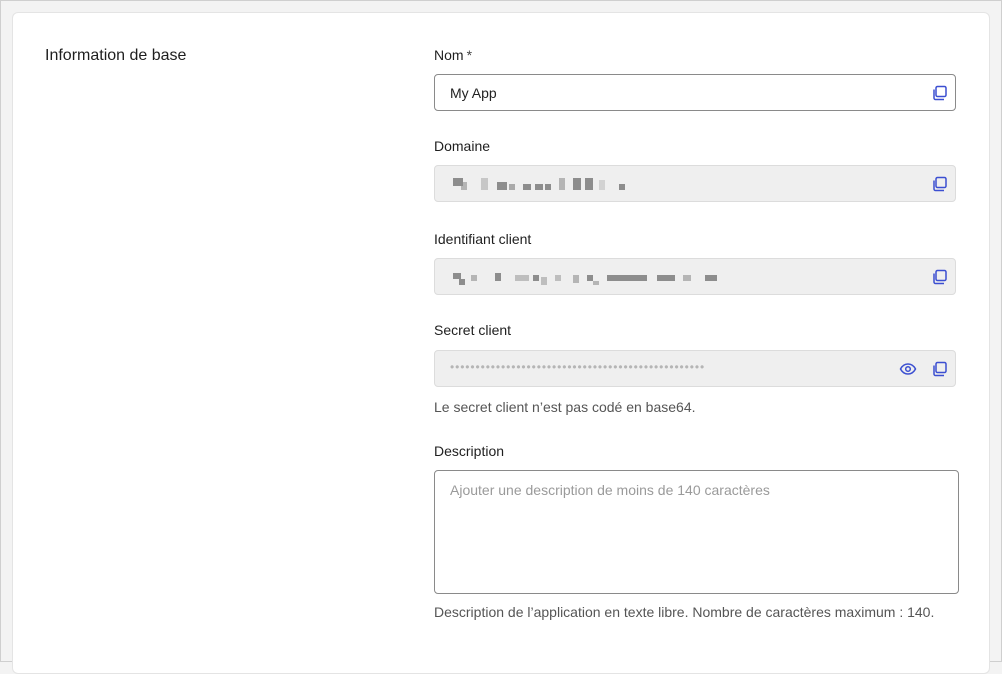  What do you see at coordinates (116, 55) in the screenshot?
I see `section-title: Information de base` at bounding box center [116, 55].